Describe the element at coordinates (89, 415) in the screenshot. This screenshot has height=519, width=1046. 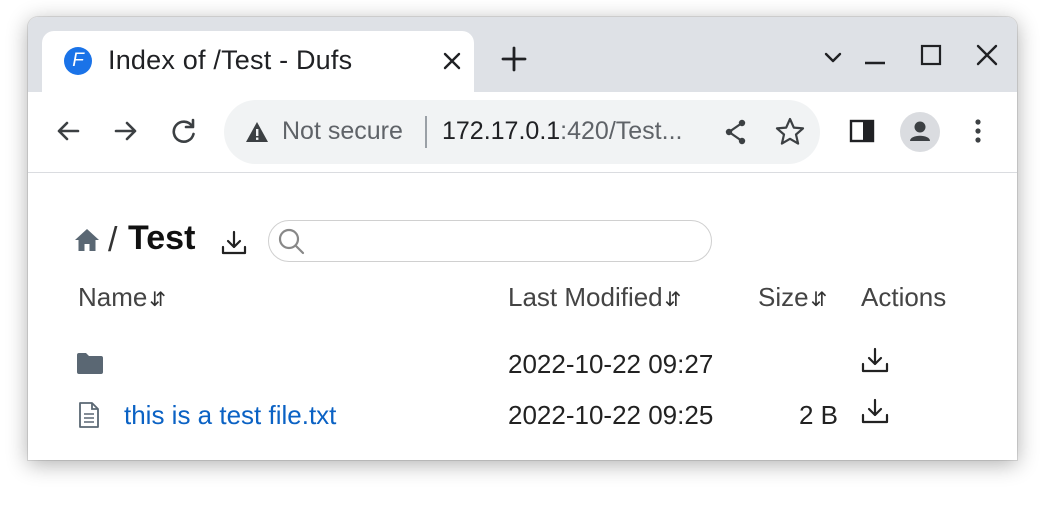
I see `text-file-icon` at that location.